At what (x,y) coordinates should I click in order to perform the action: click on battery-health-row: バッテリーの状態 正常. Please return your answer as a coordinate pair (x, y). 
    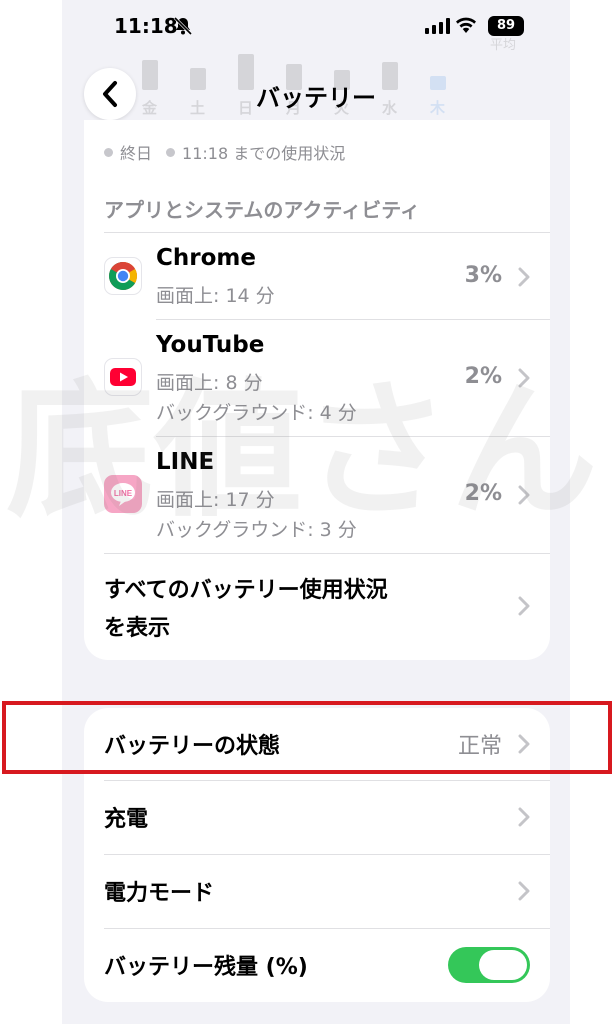
    Looking at the image, I should click on (317, 744).